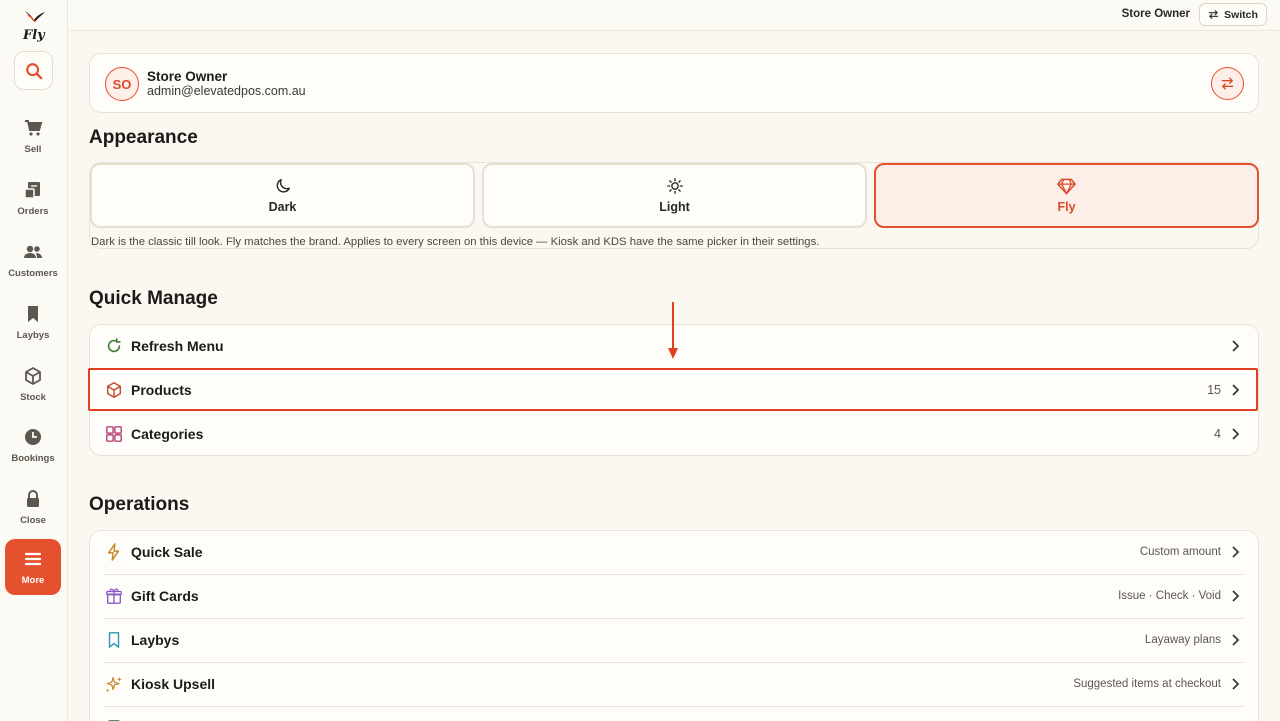  I want to click on search-icon, so click(33, 70).